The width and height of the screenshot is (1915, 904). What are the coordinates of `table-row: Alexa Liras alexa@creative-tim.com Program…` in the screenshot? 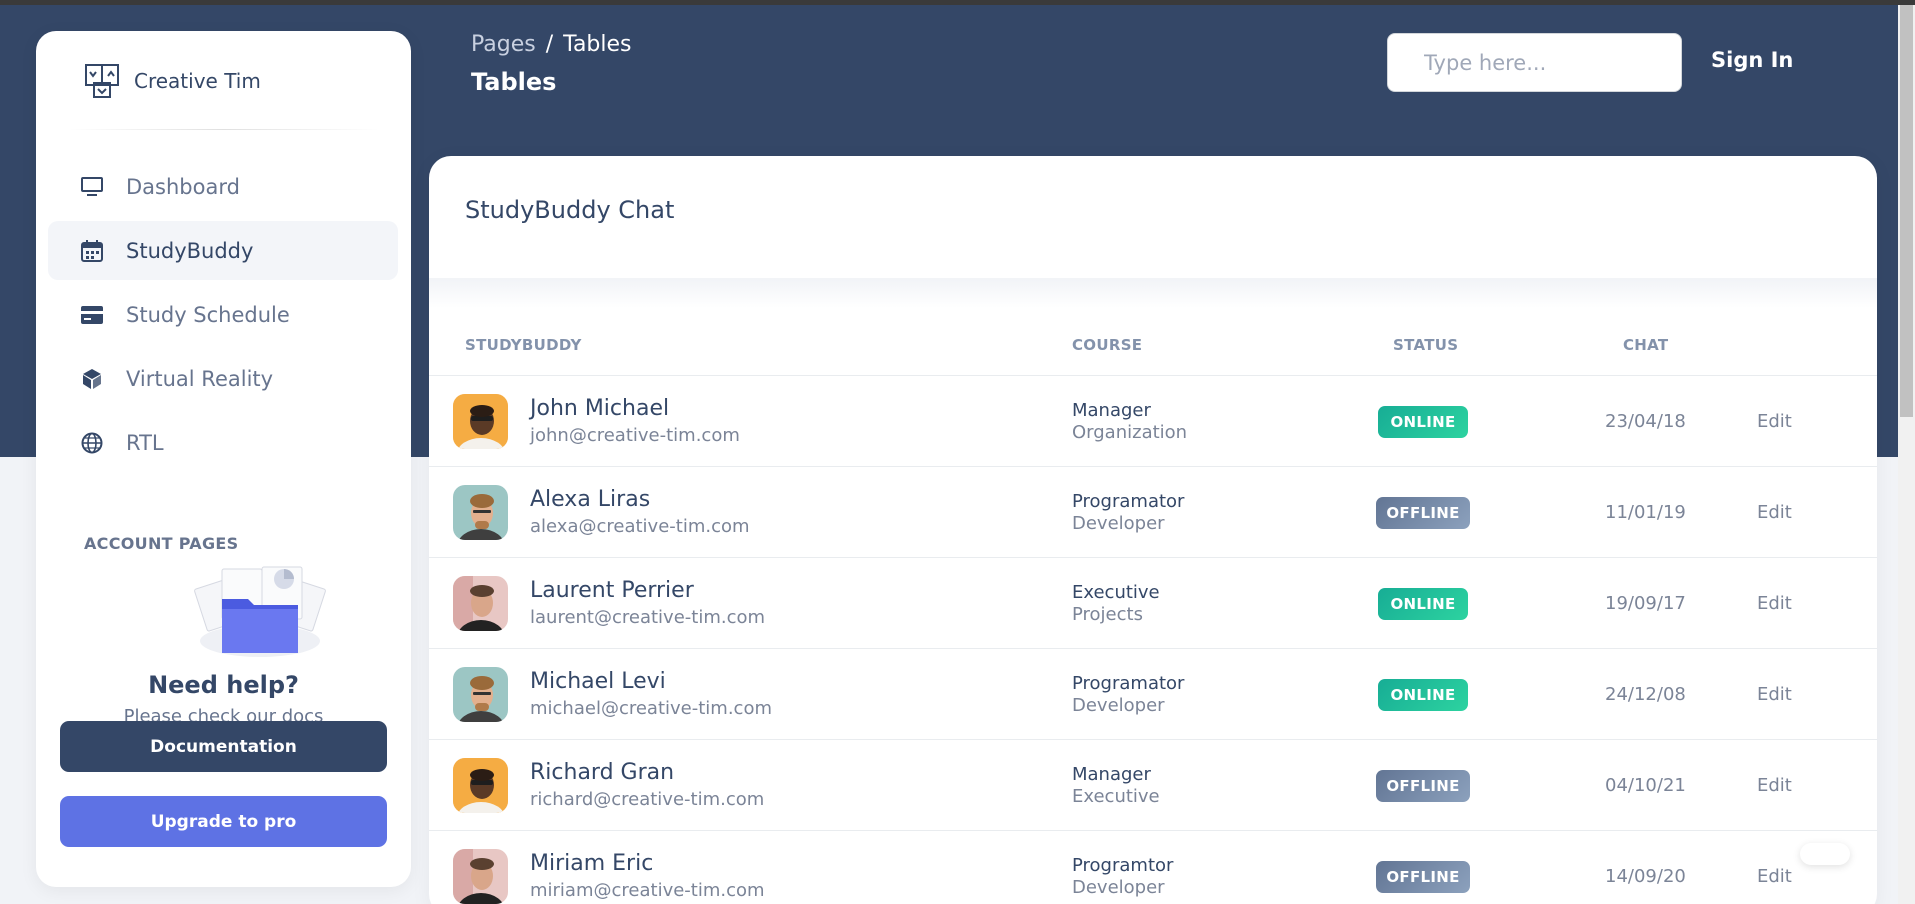 It's located at (1153, 512).